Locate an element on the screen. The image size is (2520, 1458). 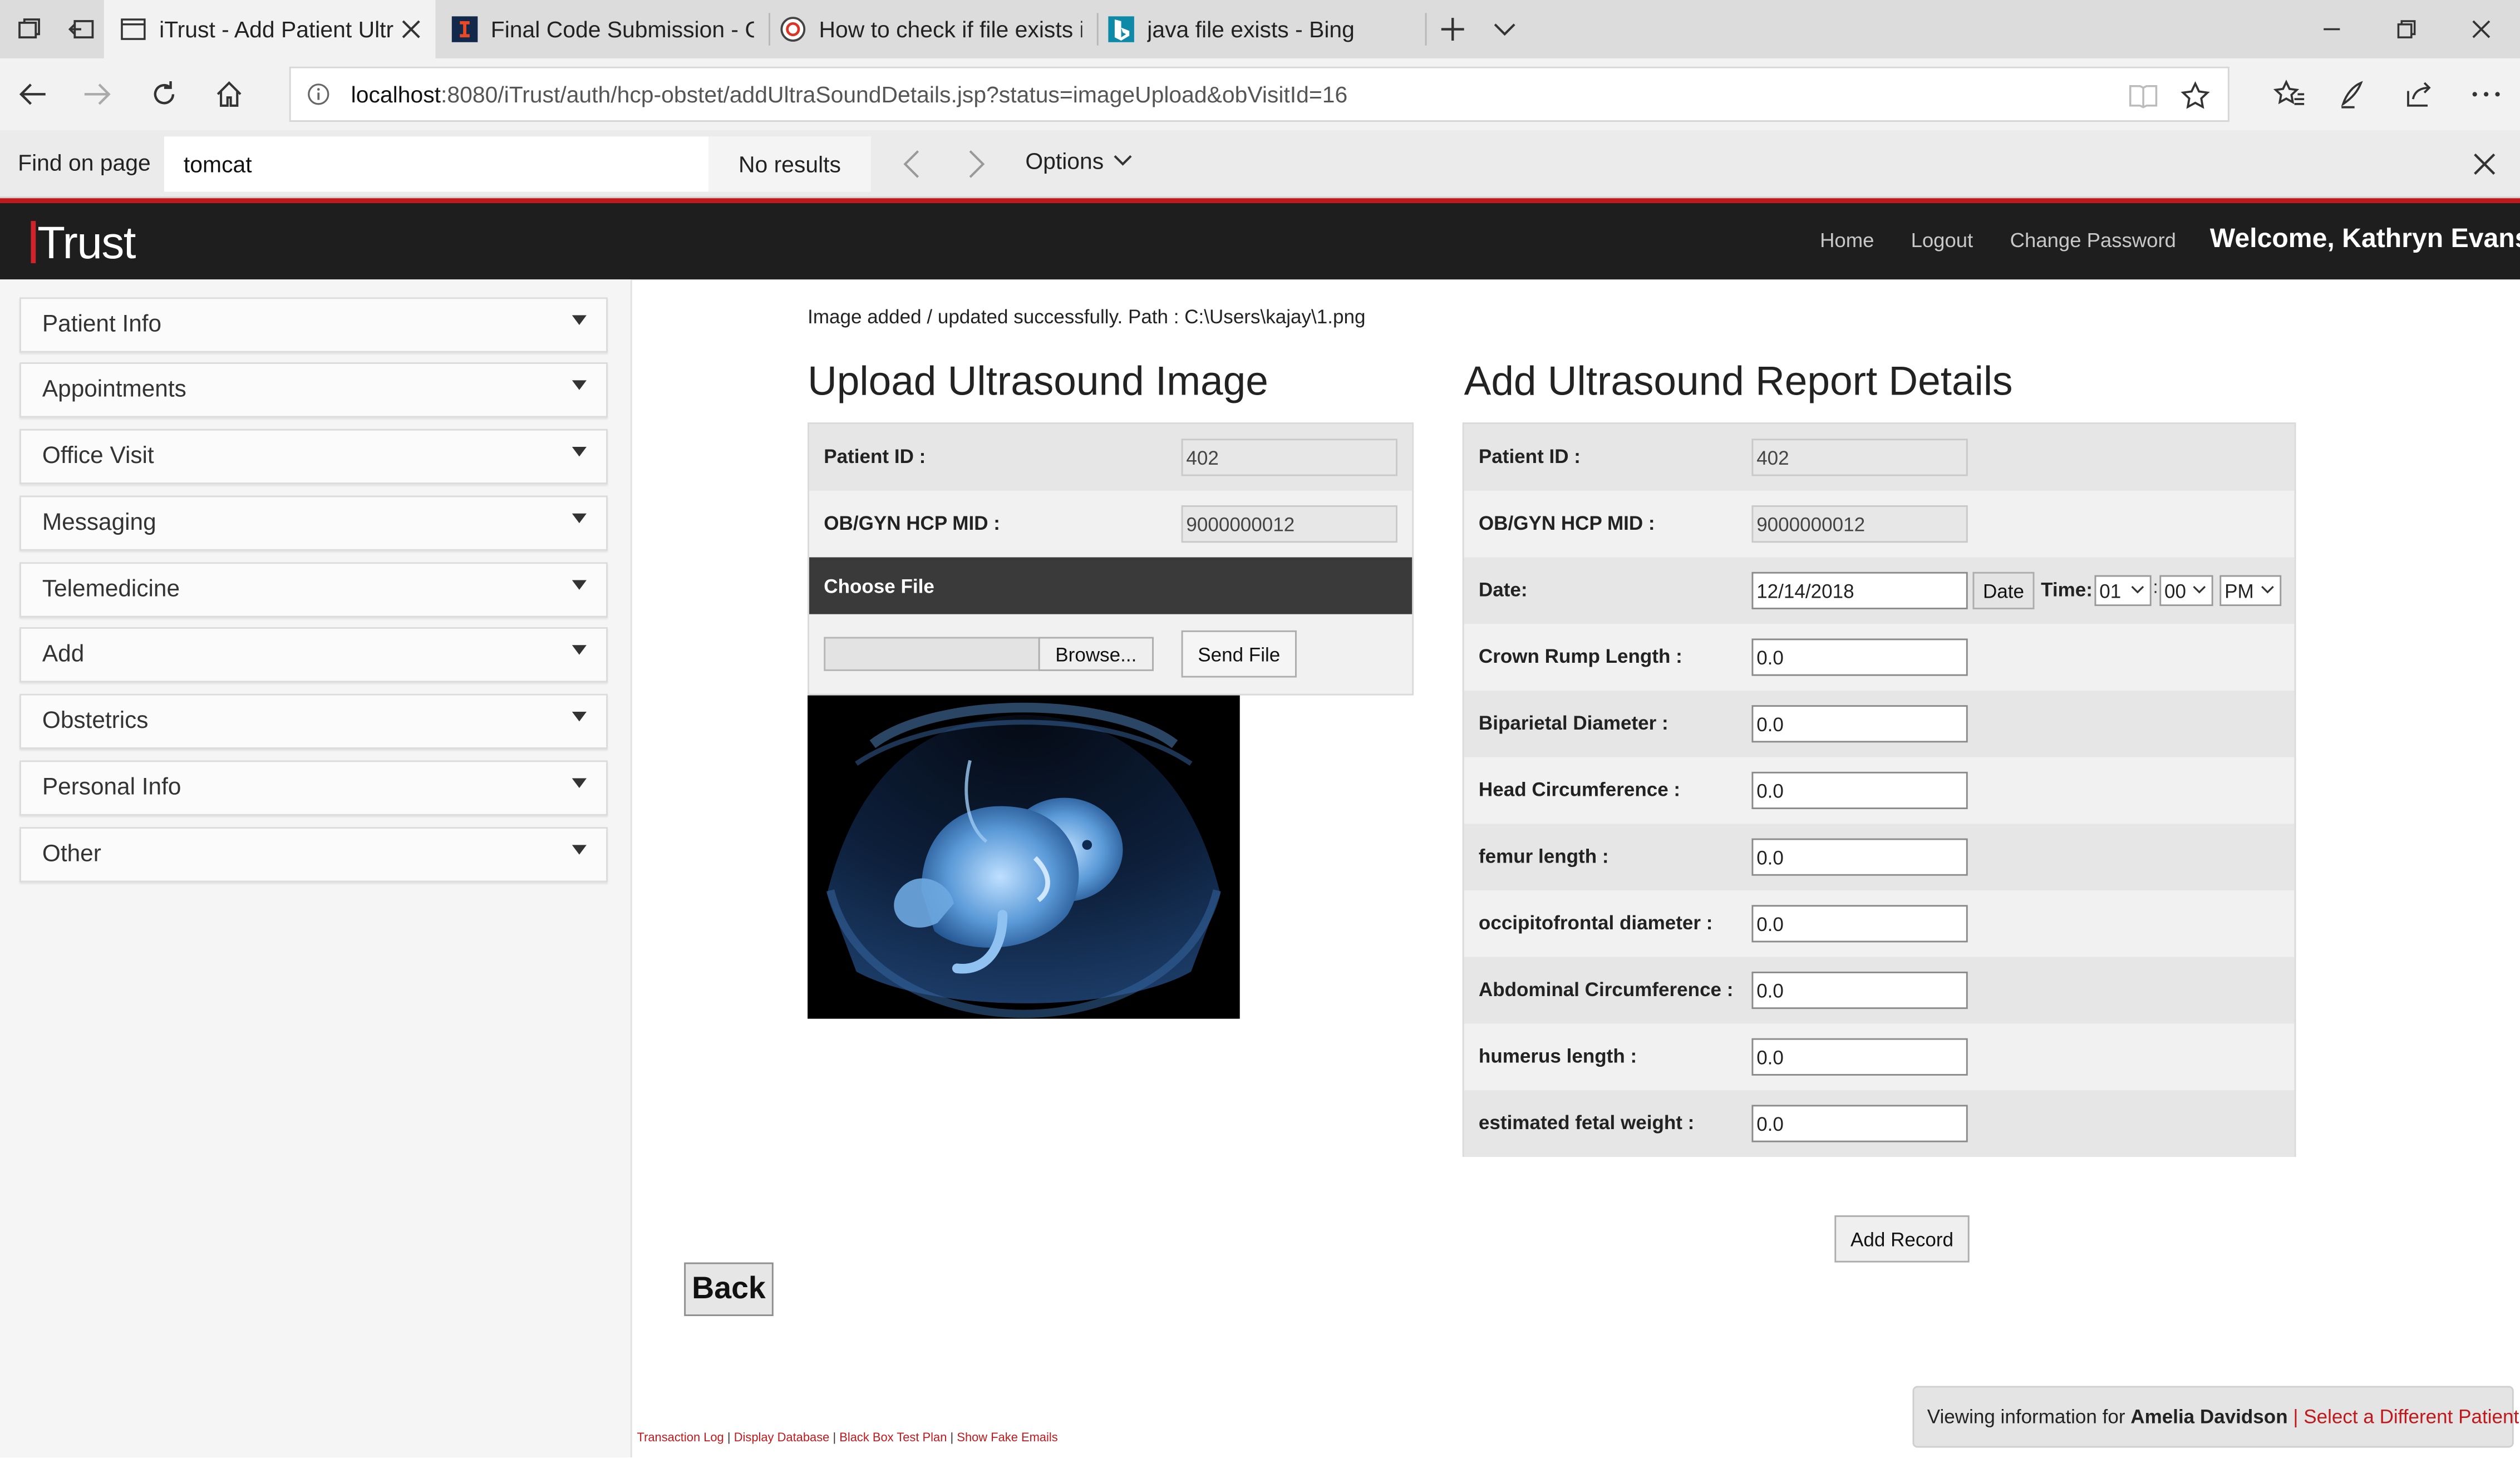
abdominal-circumference-field is located at coordinates (1859, 990).